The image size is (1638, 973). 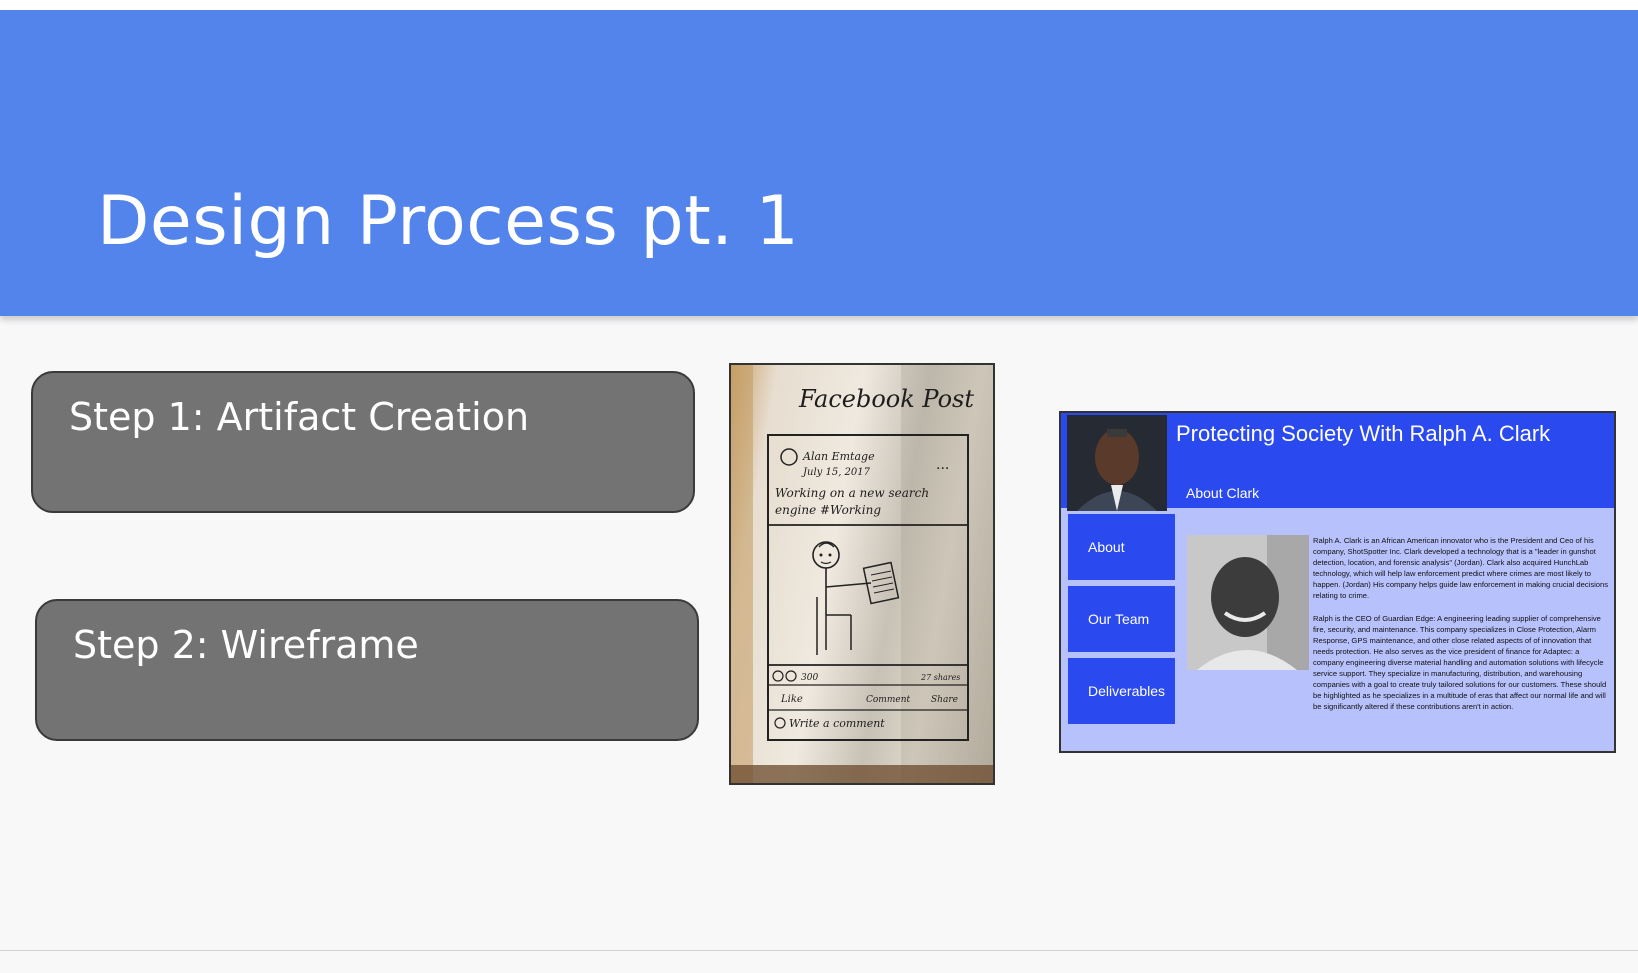 I want to click on mockup-nav-deliverables: Deliverables, so click(x=1121, y=691).